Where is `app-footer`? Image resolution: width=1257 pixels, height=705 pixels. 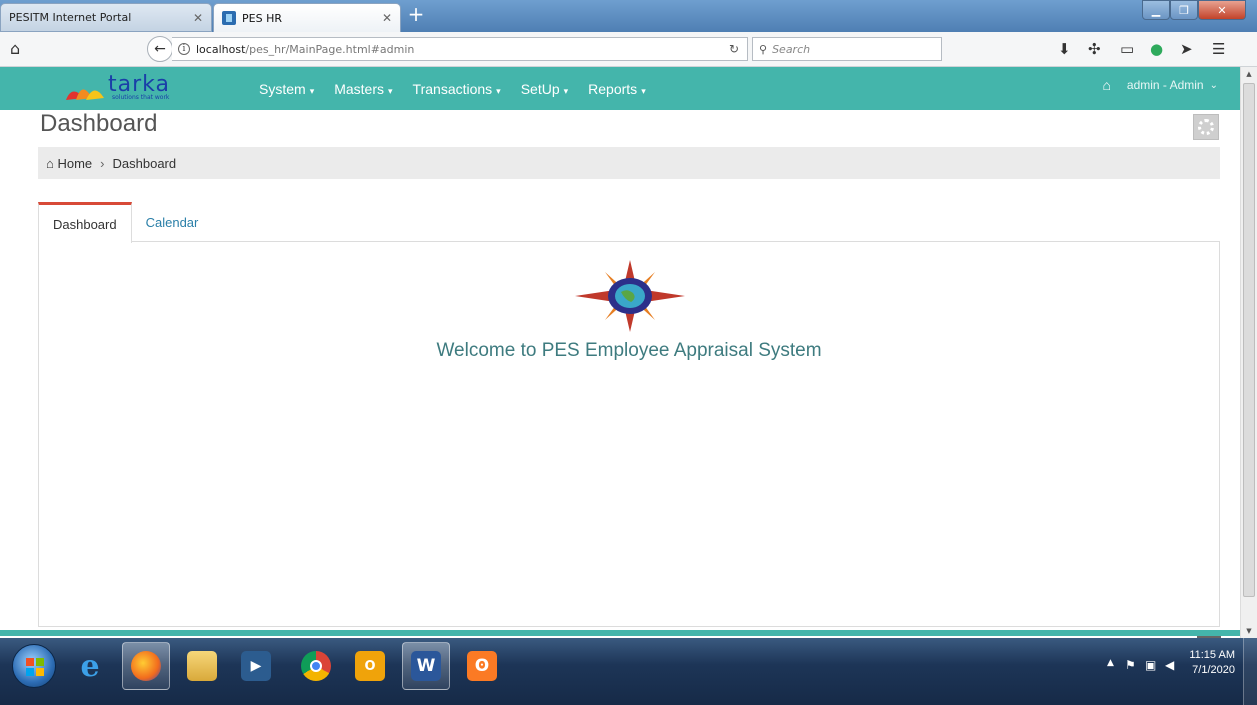
app-footer is located at coordinates (620, 633).